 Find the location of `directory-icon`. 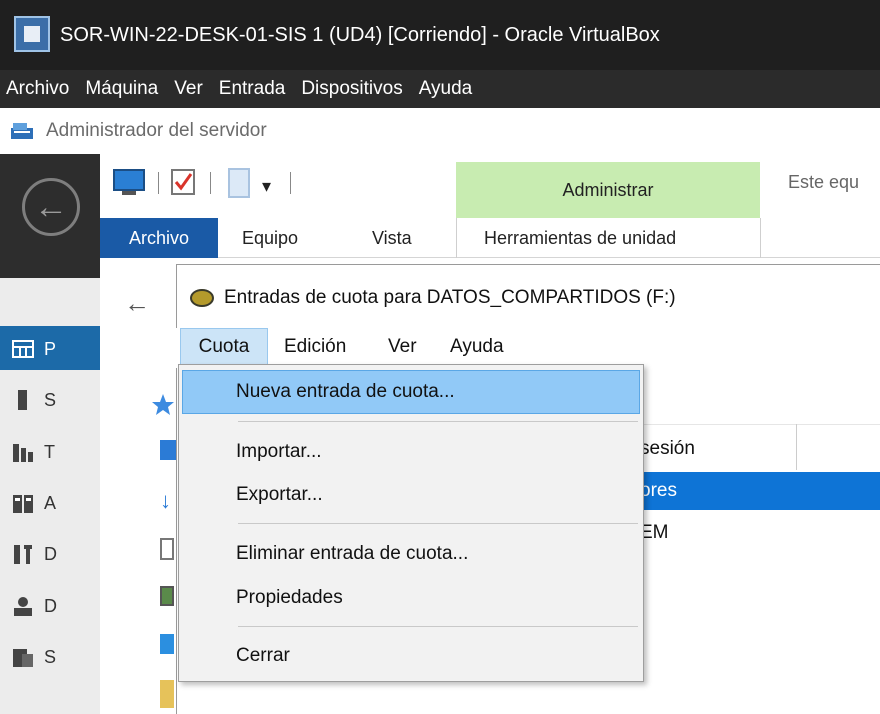

directory-icon is located at coordinates (23, 504).